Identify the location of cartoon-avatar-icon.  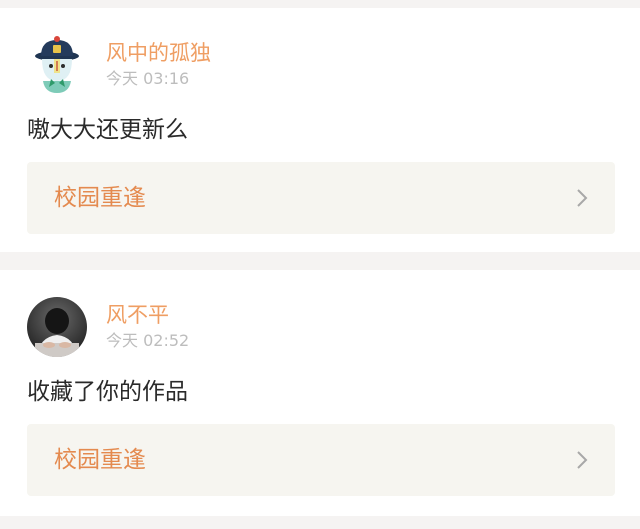
(57, 65).